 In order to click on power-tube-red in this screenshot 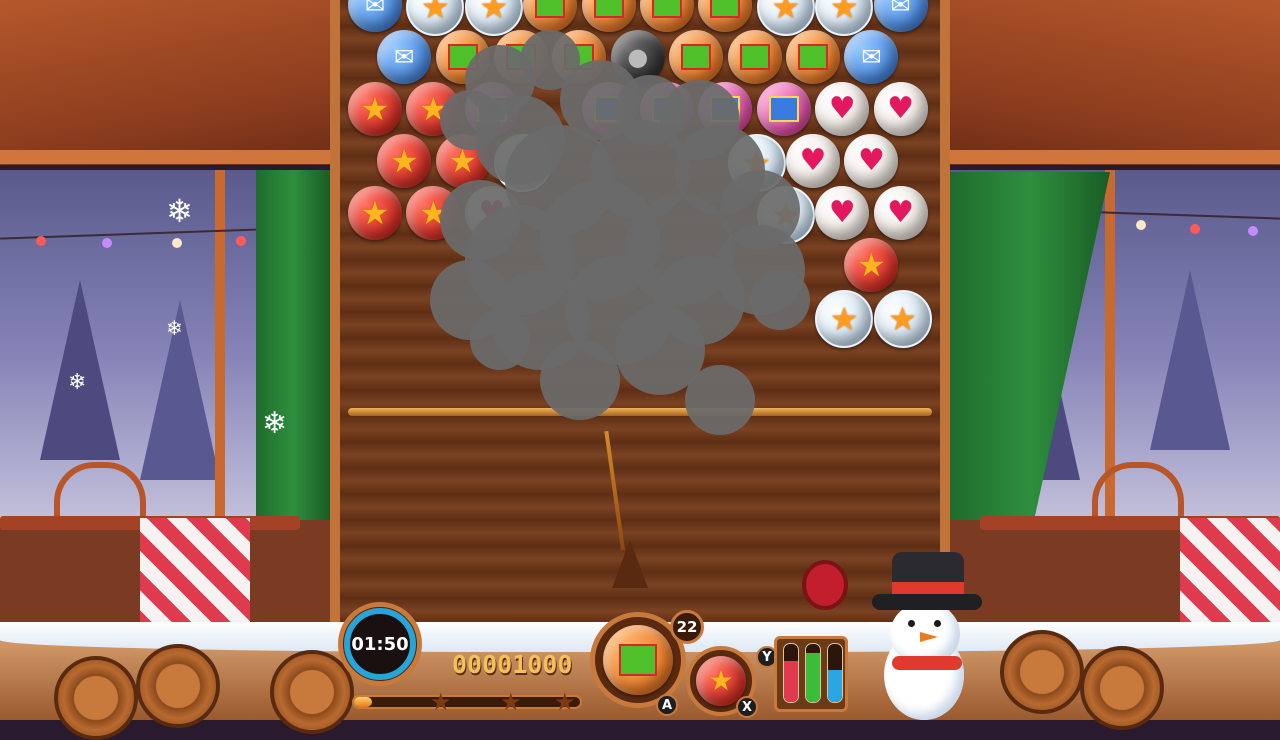, I will do `click(791, 673)`.